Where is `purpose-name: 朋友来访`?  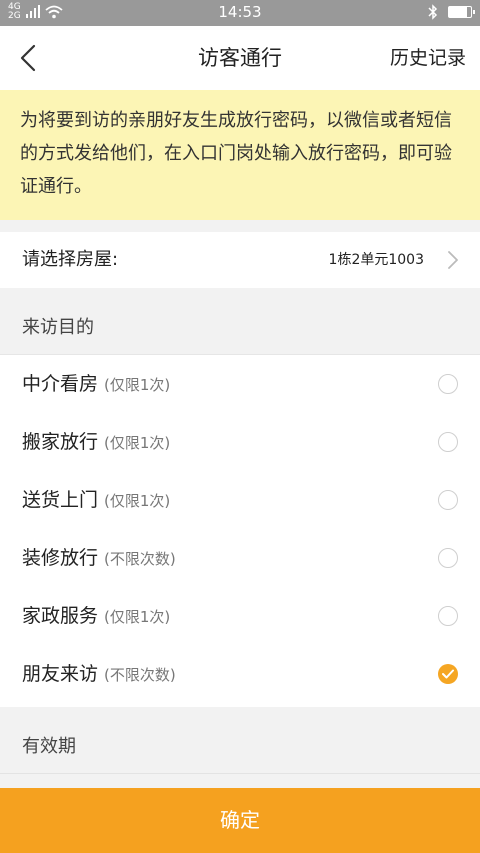
purpose-name: 朋友来访 is located at coordinates (60, 674).